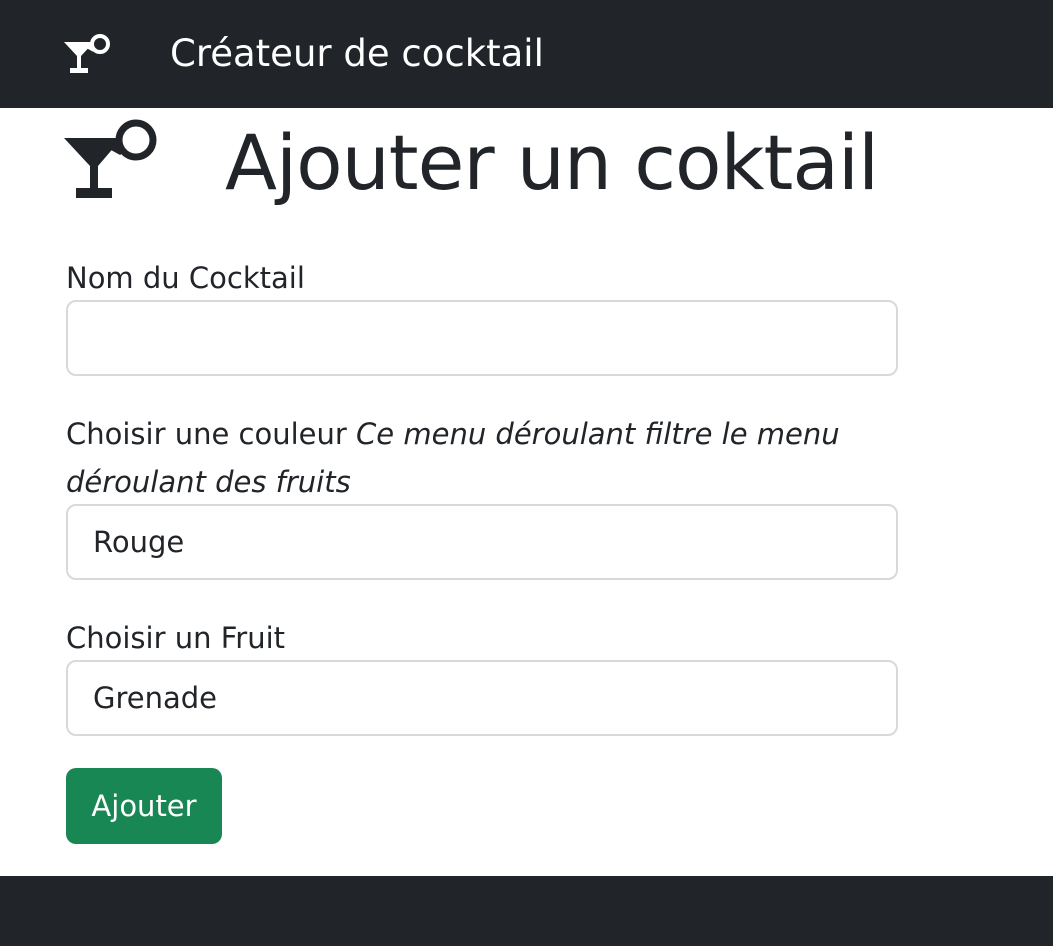  Describe the element at coordinates (176, 638) in the screenshot. I see `fruit-label: Choisir un Fruit` at that location.